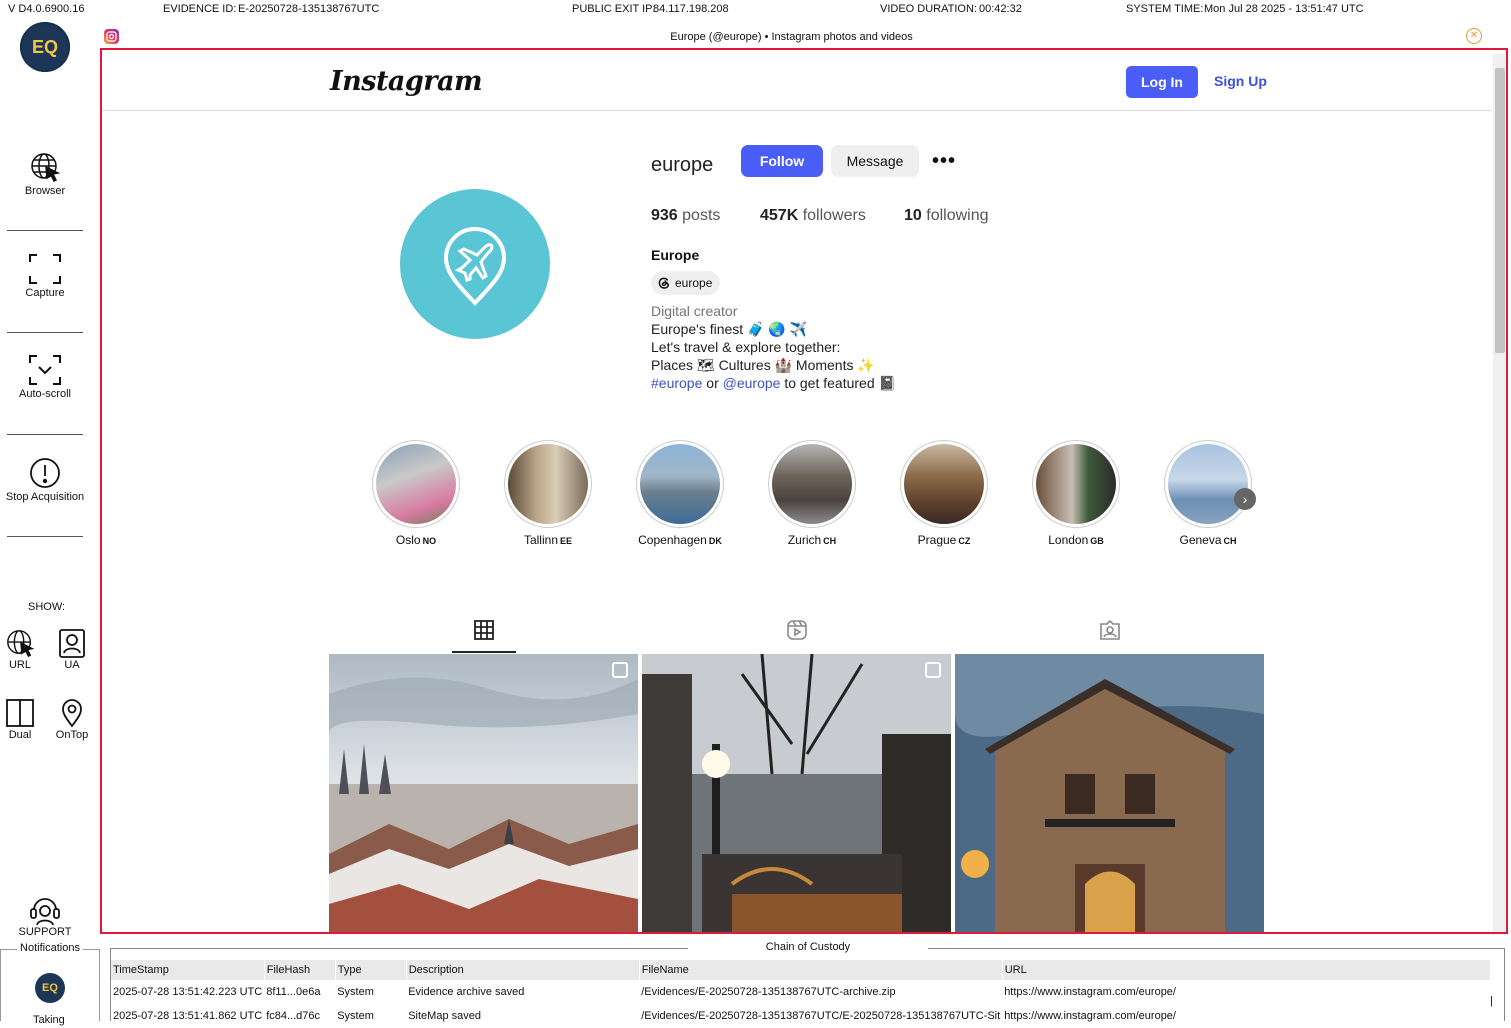  I want to click on profile-full-name: Europe, so click(675, 255).